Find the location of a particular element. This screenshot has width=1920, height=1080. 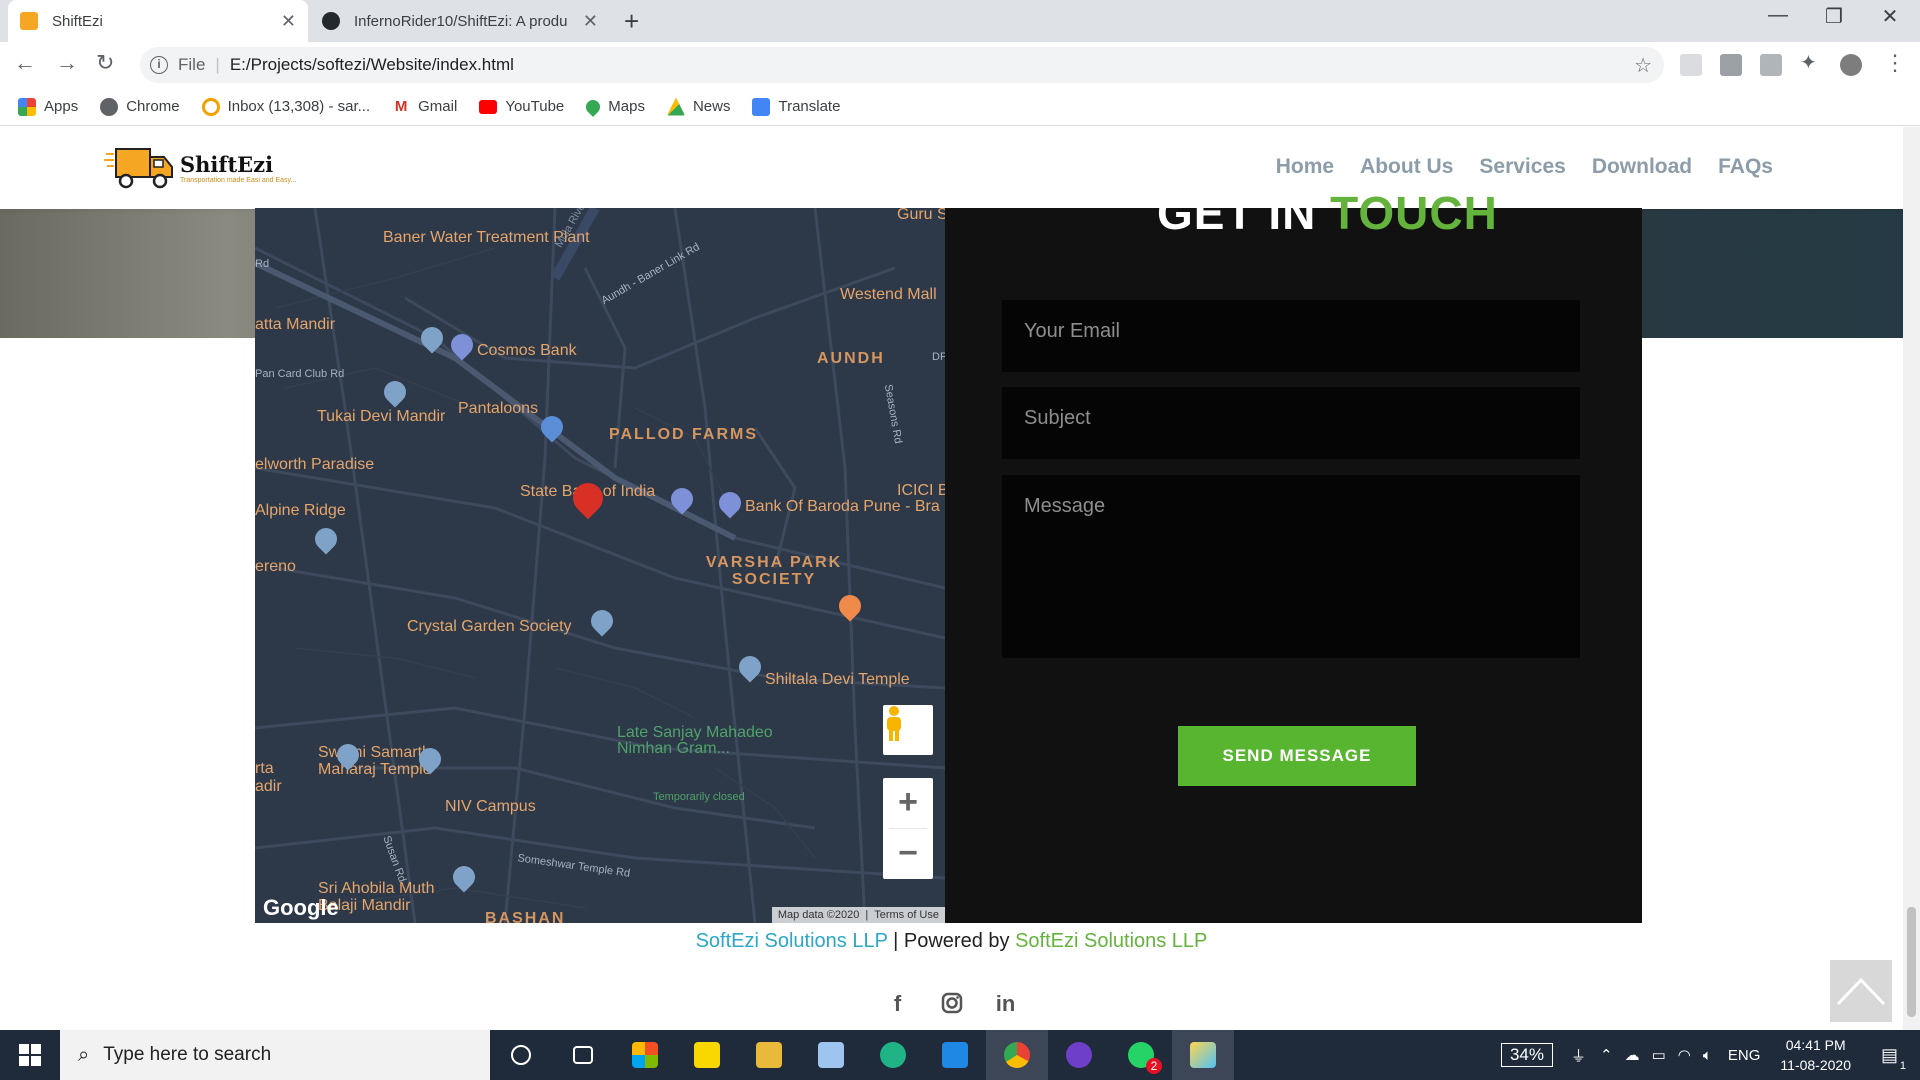

taskbar-paint is located at coordinates (1203, 1055).